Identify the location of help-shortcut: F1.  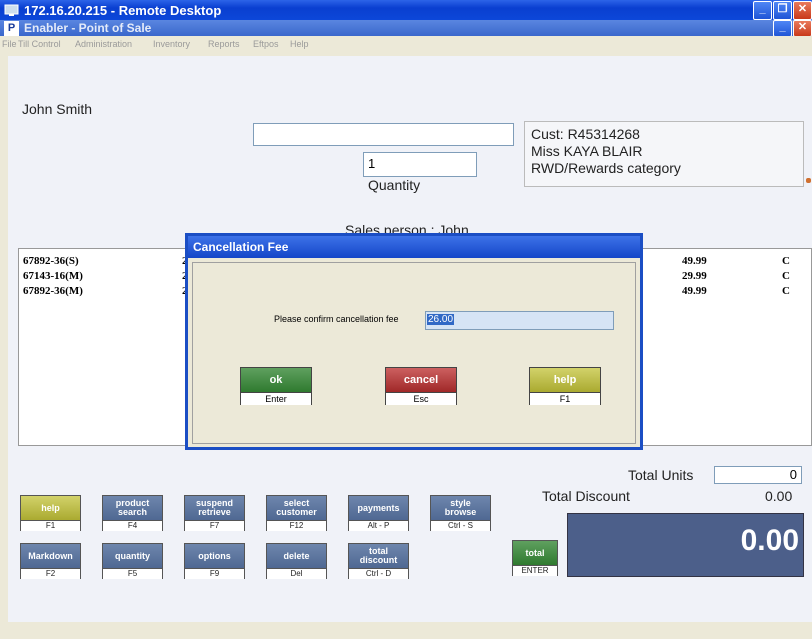
(50, 525).